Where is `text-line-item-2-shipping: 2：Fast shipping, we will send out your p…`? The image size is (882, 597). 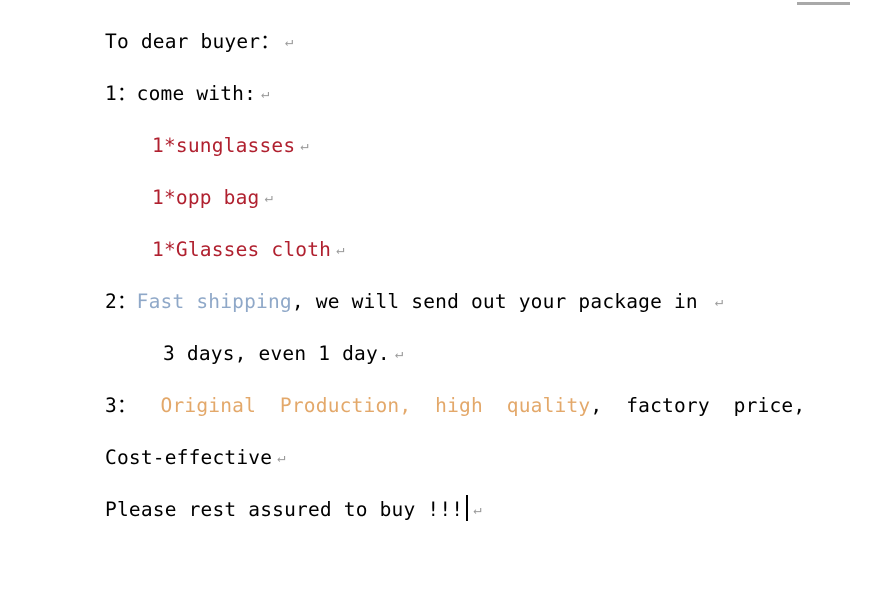 text-line-item-2-shipping: 2：Fast shipping, we will send out your p… is located at coordinates (441, 302).